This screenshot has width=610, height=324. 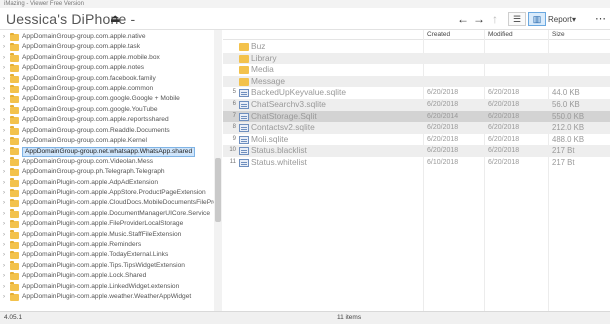 What do you see at coordinates (479, 19) in the screenshot?
I see `forward-arrow-icon: →` at bounding box center [479, 19].